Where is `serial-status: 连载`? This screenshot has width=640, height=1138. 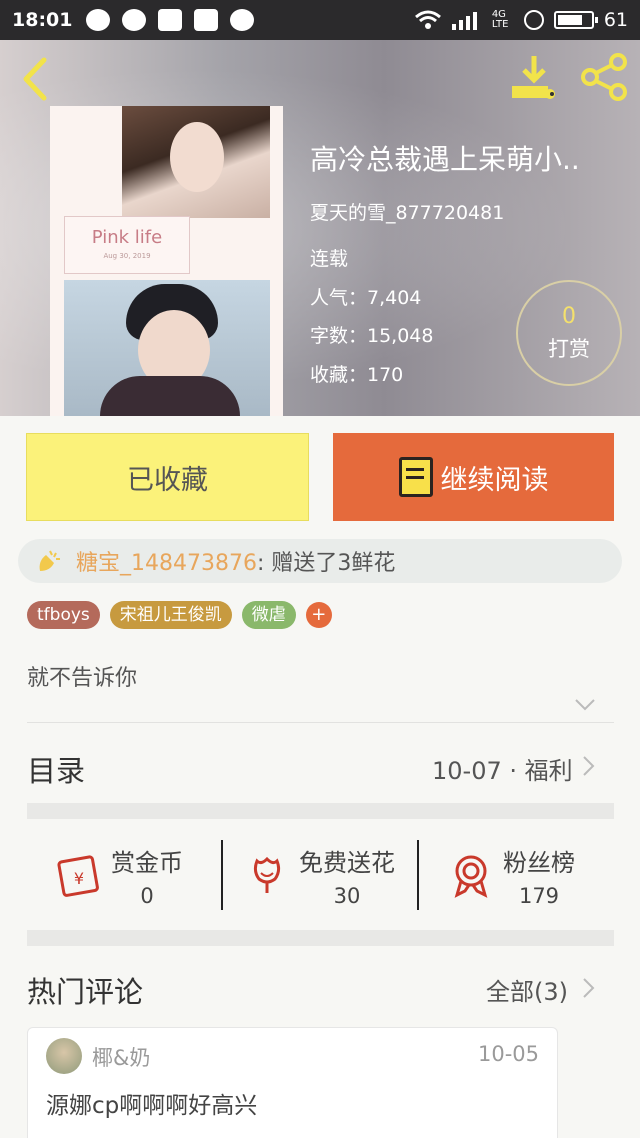 serial-status: 连载 is located at coordinates (329, 259).